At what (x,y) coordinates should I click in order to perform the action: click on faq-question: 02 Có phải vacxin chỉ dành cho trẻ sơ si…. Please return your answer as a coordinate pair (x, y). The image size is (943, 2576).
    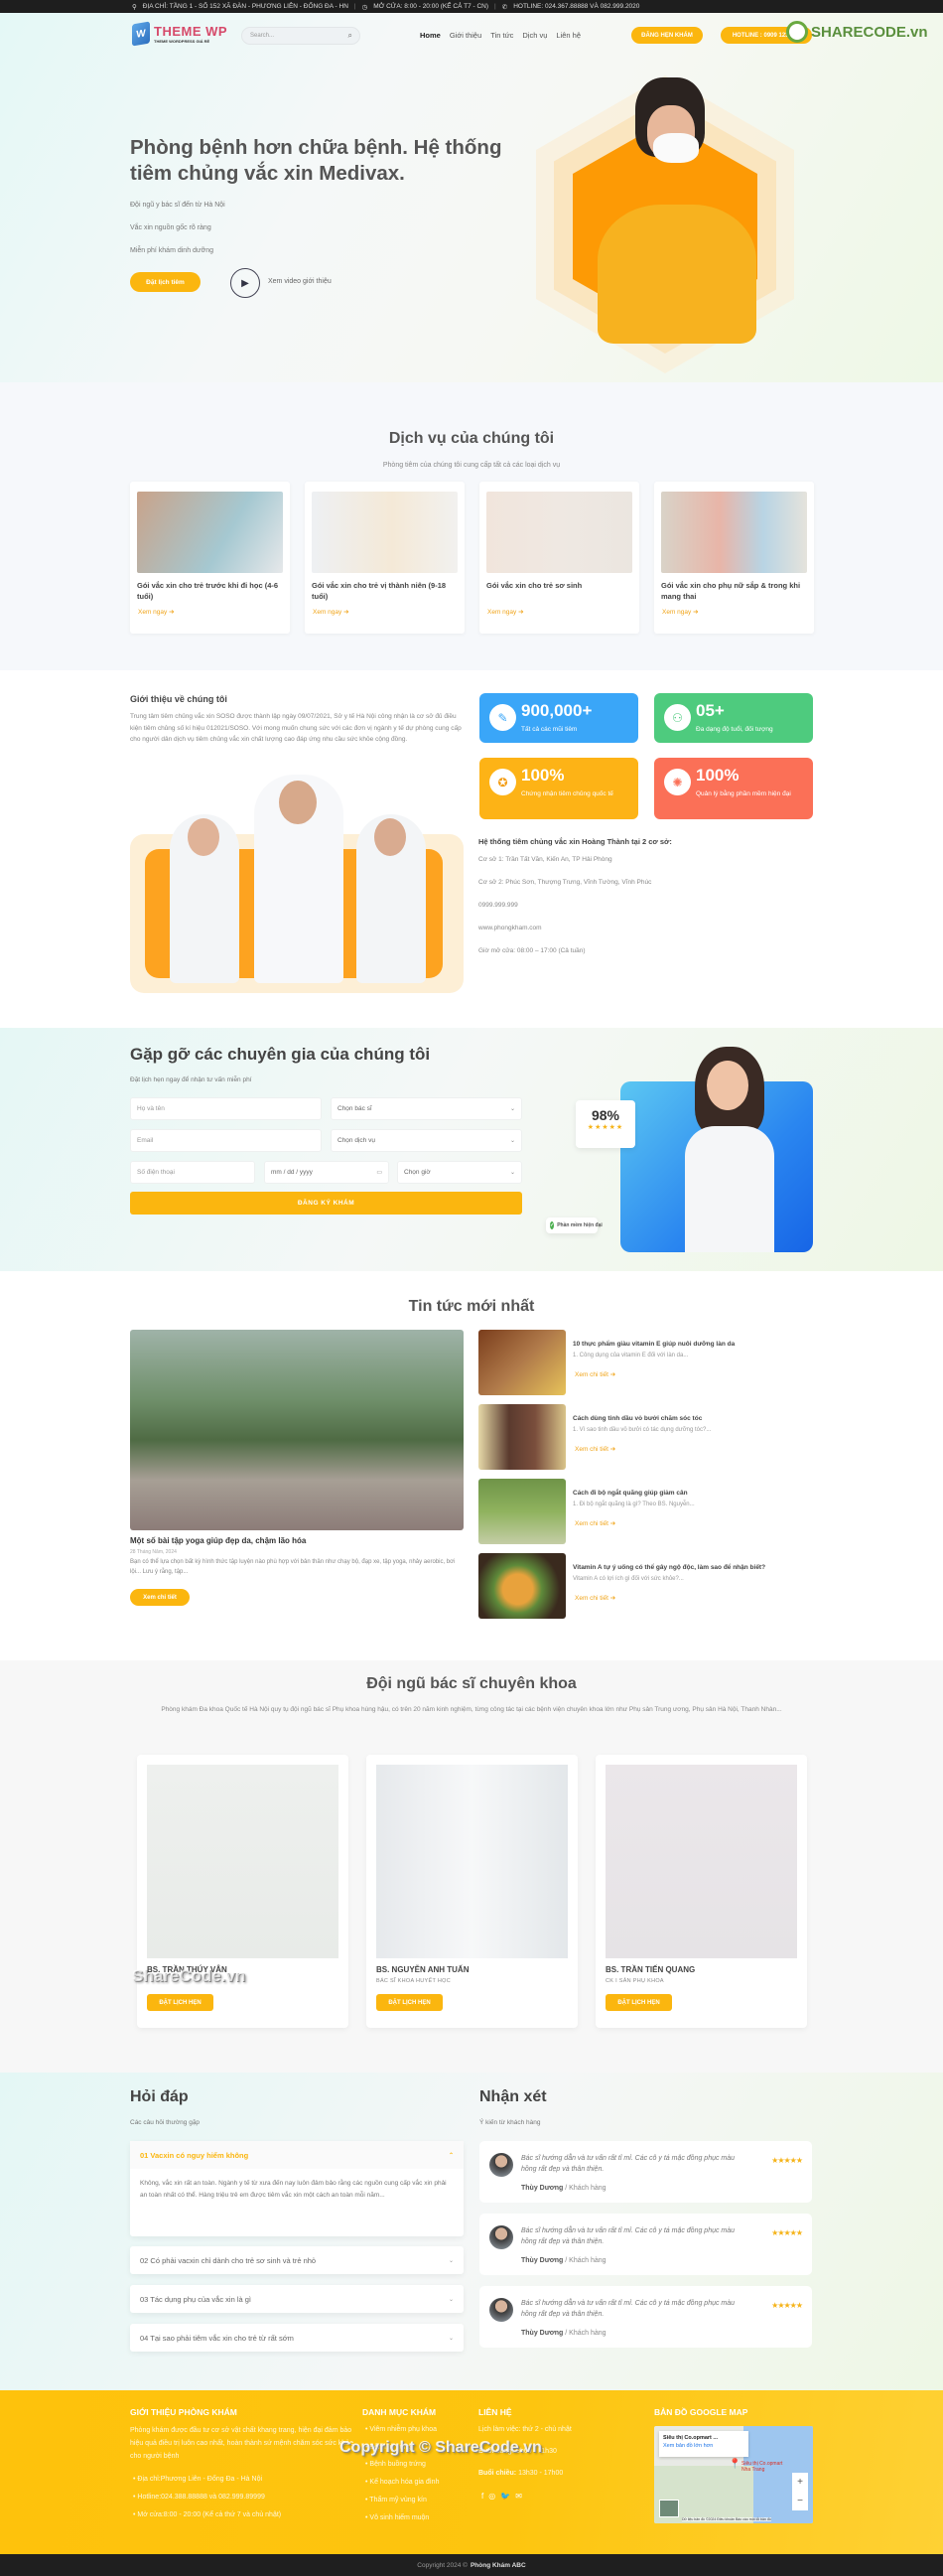
    Looking at the image, I should click on (297, 2260).